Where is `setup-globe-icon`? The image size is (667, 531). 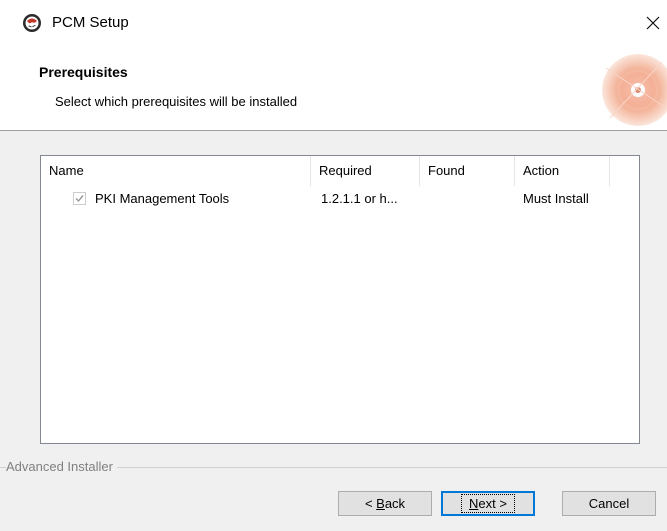 setup-globe-icon is located at coordinates (32, 23).